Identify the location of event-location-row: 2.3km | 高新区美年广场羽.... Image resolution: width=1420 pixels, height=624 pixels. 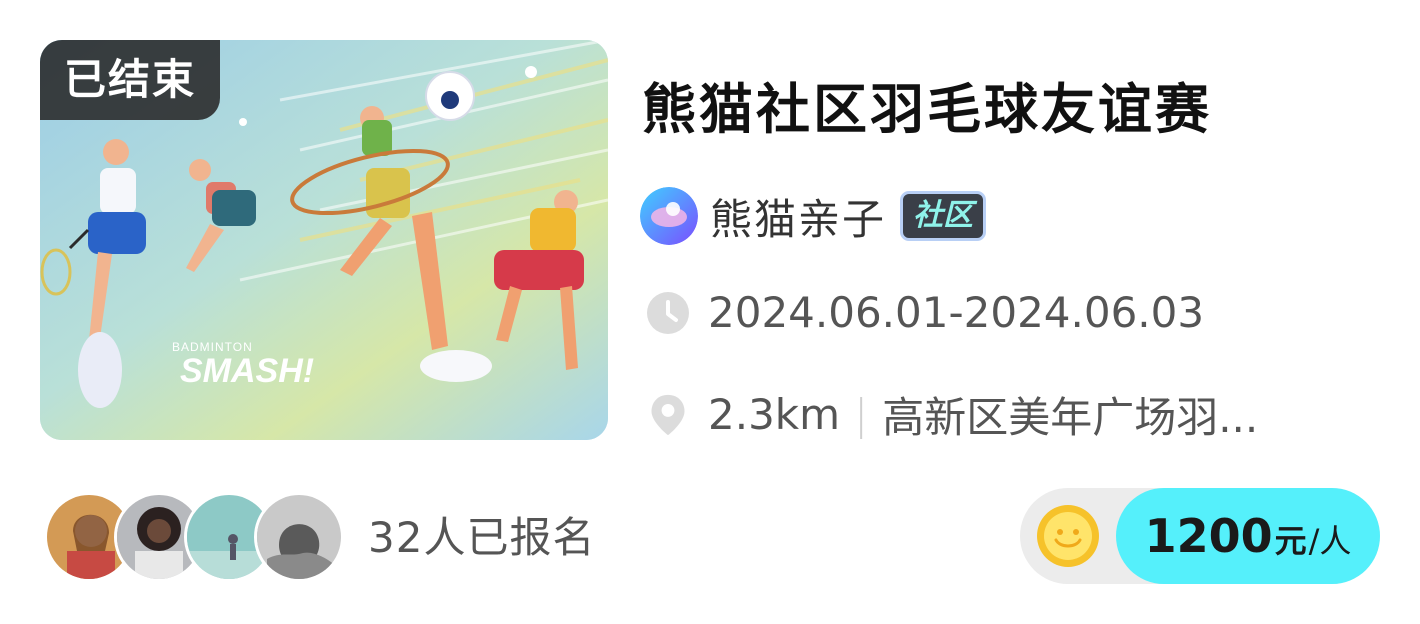
(952, 414).